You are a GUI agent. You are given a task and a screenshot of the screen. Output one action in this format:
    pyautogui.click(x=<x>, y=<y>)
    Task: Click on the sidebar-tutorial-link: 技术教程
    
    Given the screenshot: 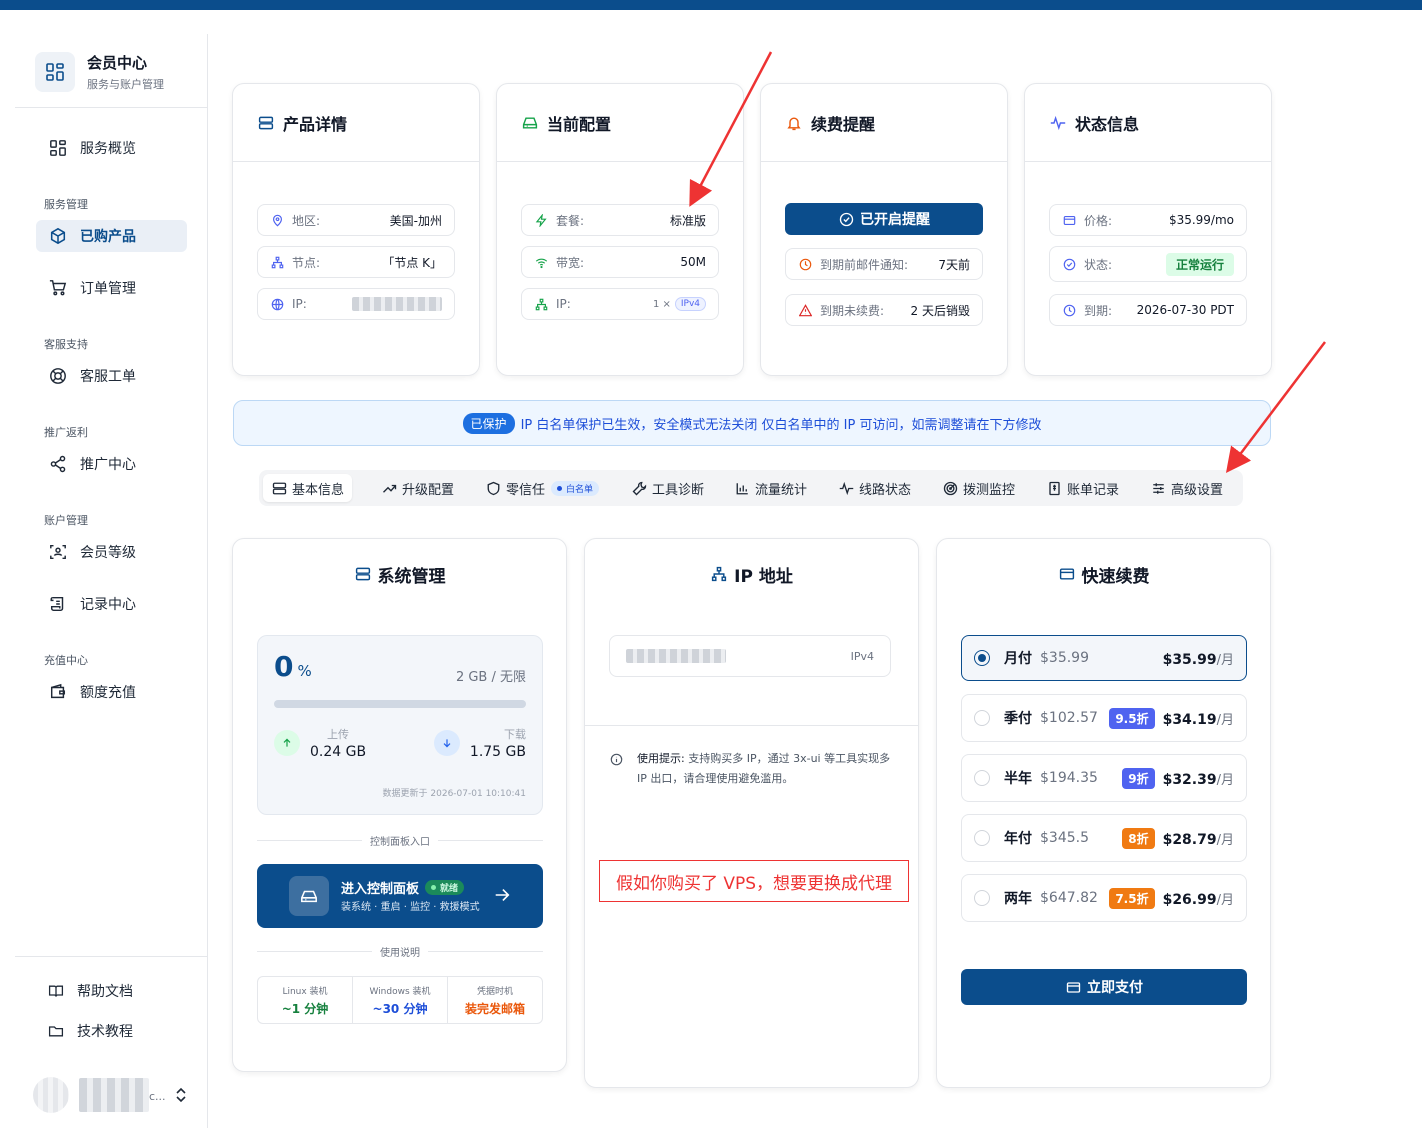 What is the action you would take?
    pyautogui.click(x=90, y=1031)
    